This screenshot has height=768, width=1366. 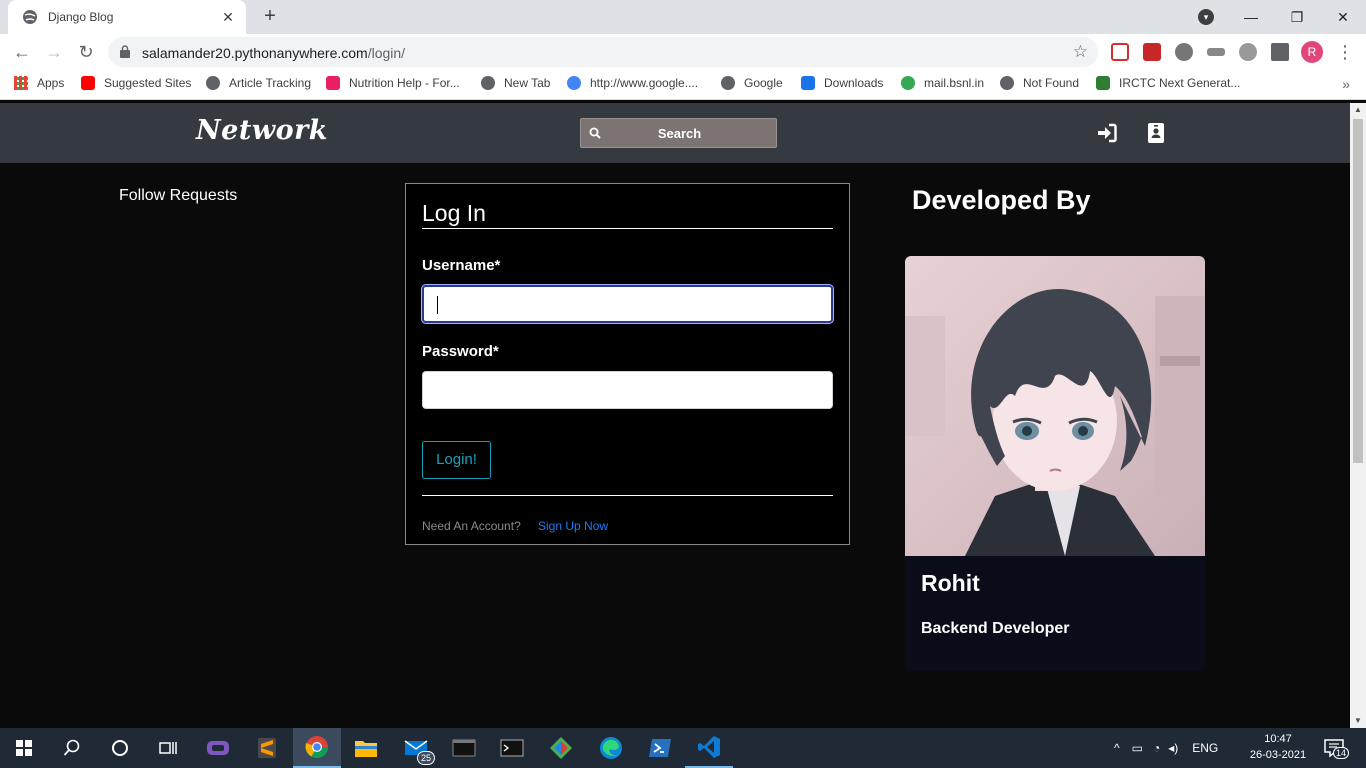 I want to click on bookmark-item: mail.bsnl.in, so click(x=942, y=83).